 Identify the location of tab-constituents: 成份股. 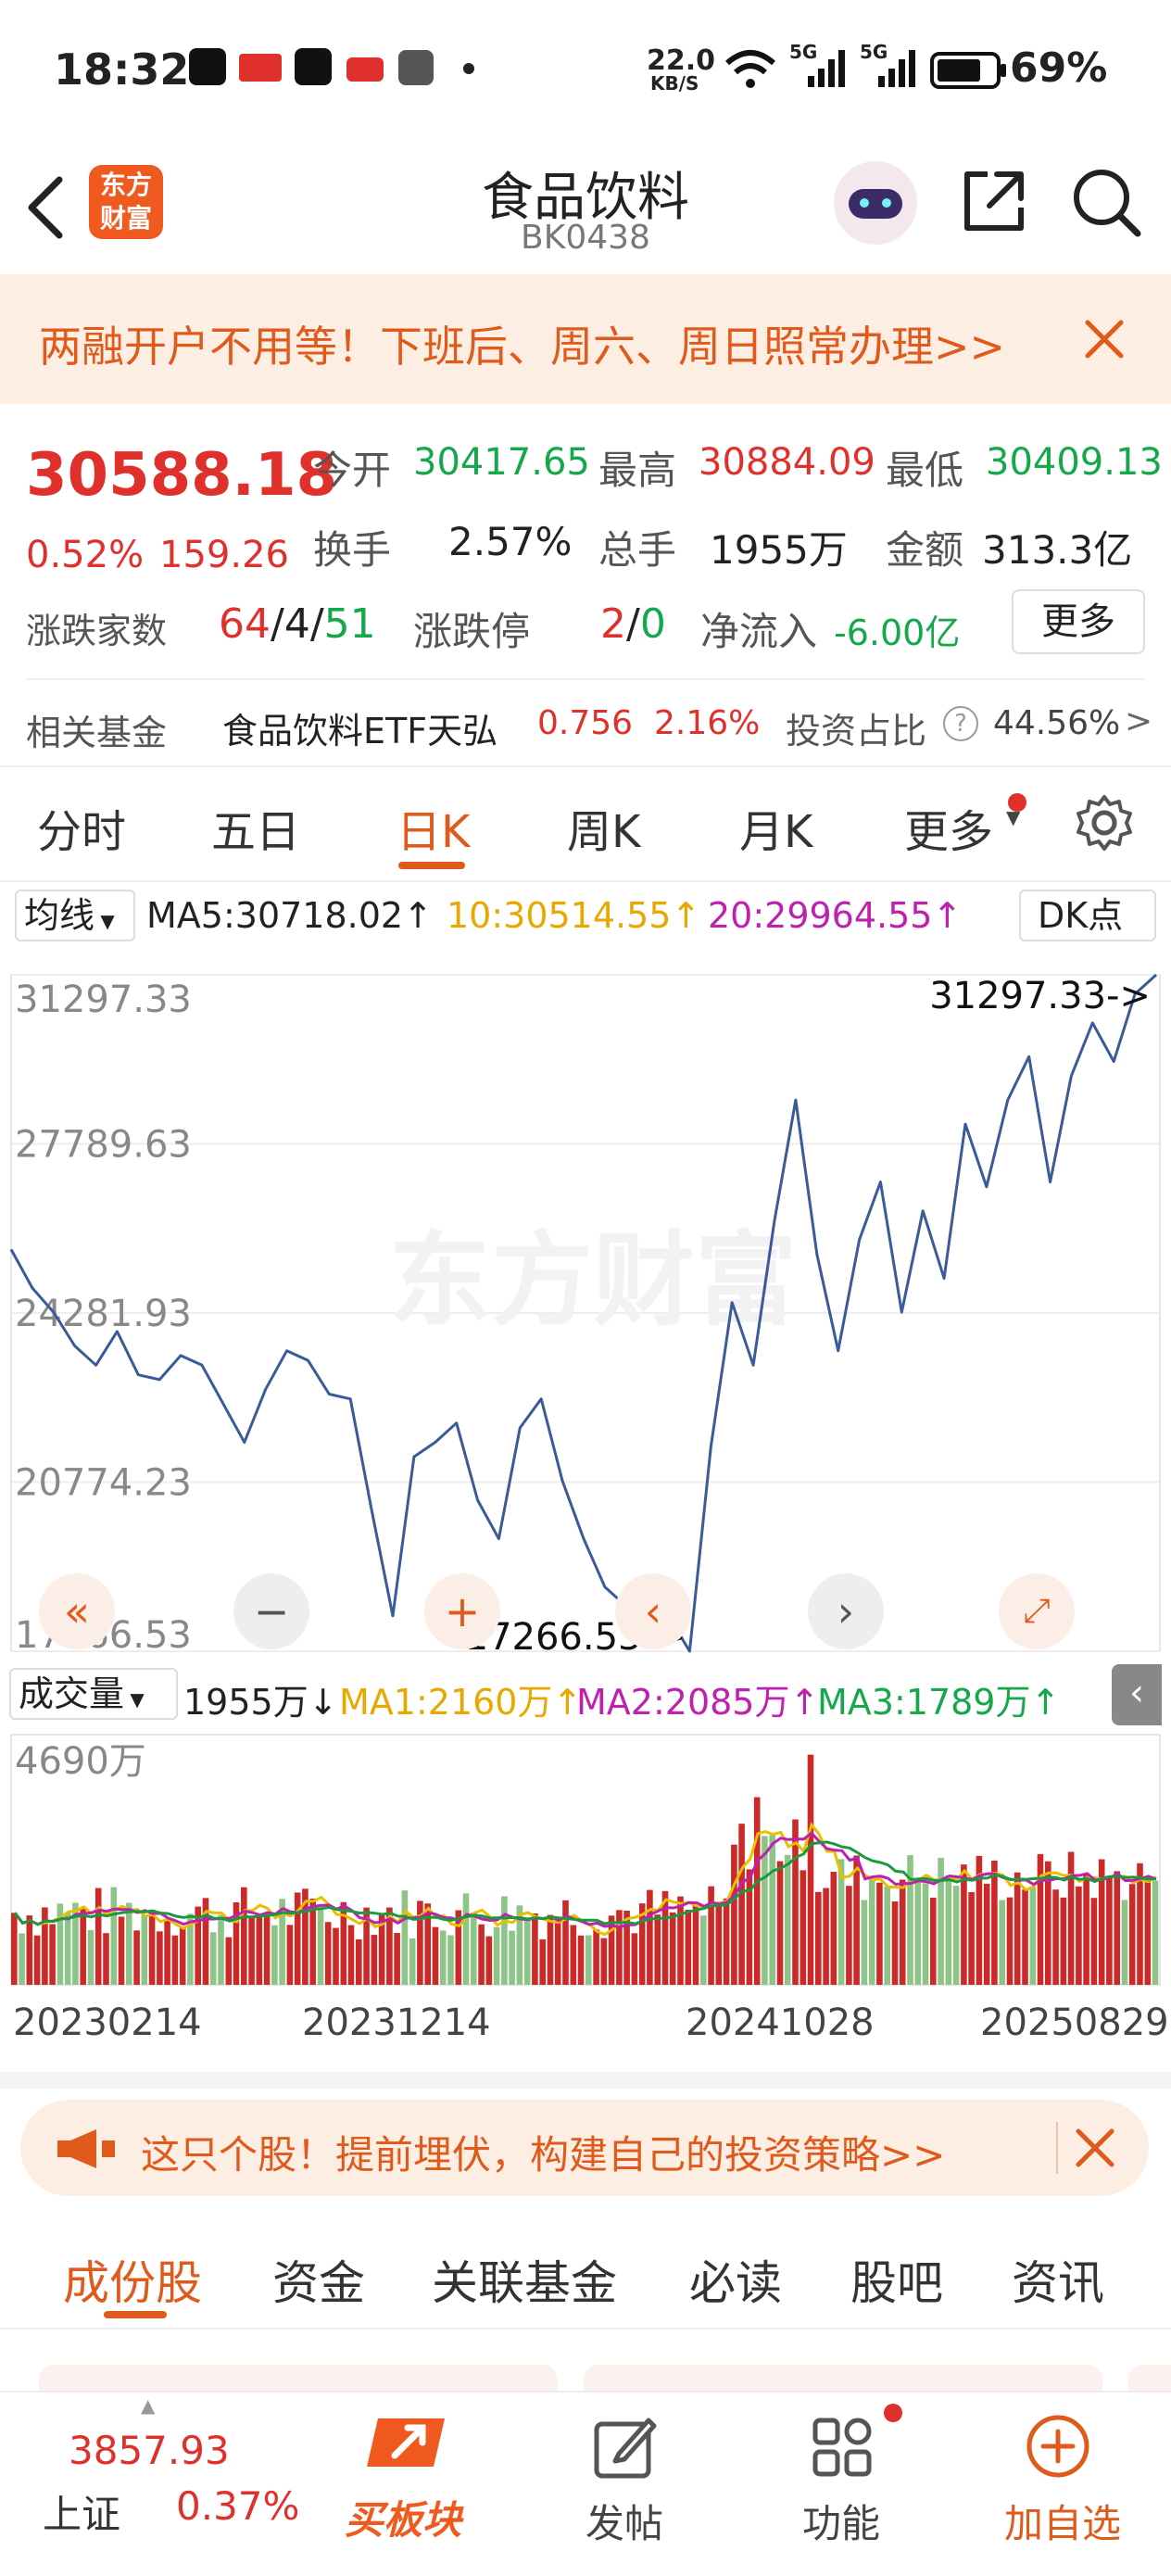
(133, 2279).